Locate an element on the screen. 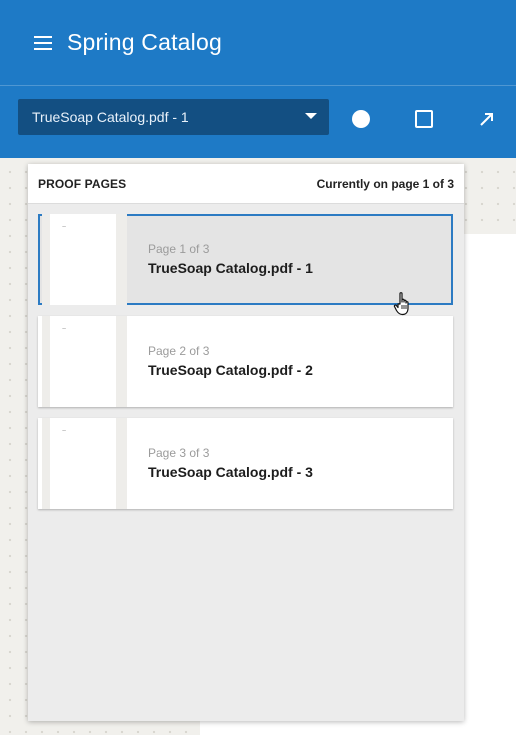 The image size is (516, 735). page-card-3: ~ Page 3 of 3 TrueSoap Catalog.pdf - 3 is located at coordinates (245, 463).